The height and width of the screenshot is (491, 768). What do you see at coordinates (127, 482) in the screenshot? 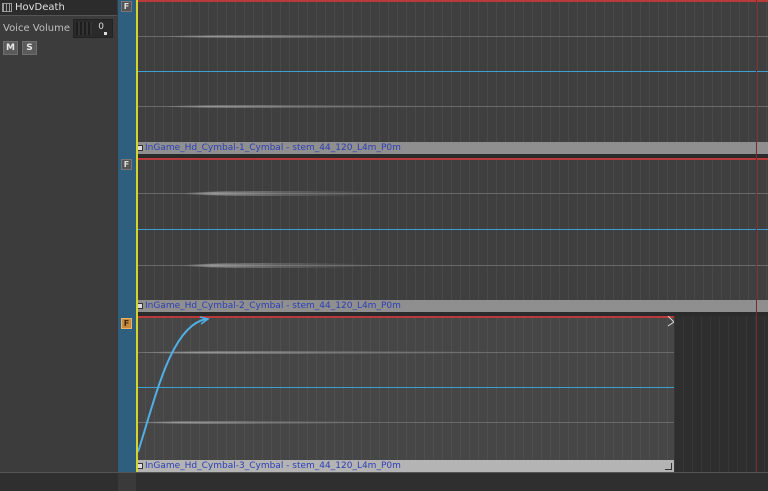
I see `scrollbar-segment` at bounding box center [127, 482].